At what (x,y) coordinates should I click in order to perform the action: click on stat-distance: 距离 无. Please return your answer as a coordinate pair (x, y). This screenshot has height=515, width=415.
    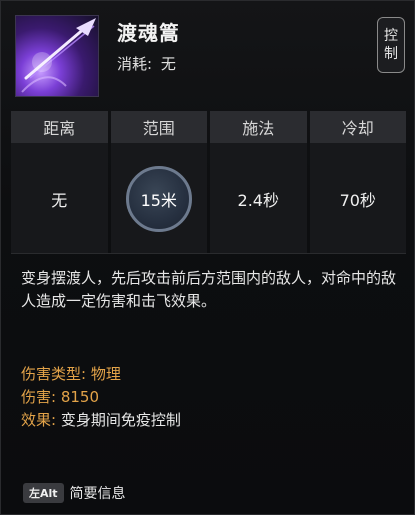
    Looking at the image, I should click on (59, 182).